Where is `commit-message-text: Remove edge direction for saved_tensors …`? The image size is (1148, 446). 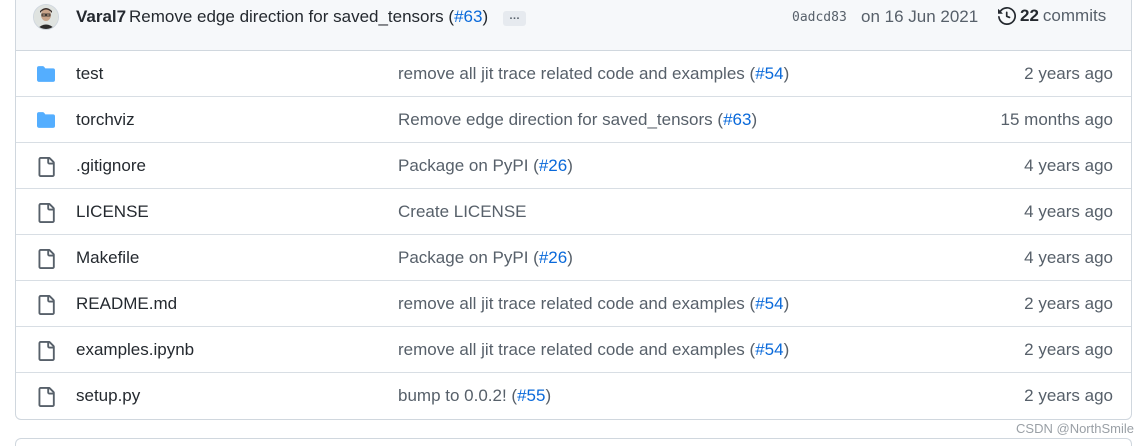 commit-message-text: Remove edge direction for saved_tensors … is located at coordinates (291, 16).